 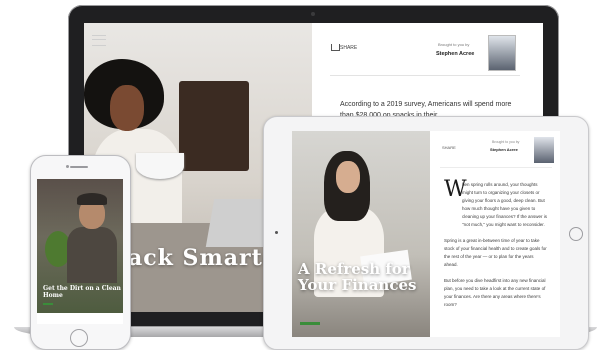 I want to click on phone-home-button, so click(x=79, y=338).